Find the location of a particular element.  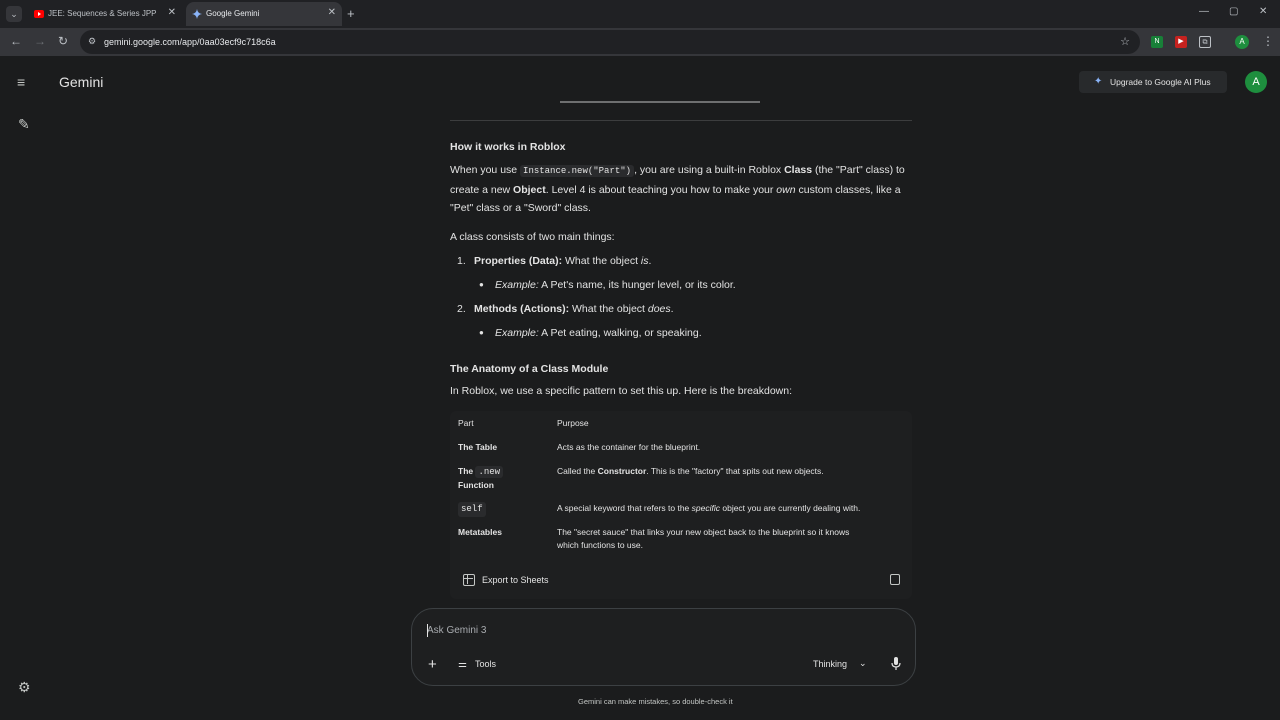

list-number: 1. is located at coordinates (461, 261).